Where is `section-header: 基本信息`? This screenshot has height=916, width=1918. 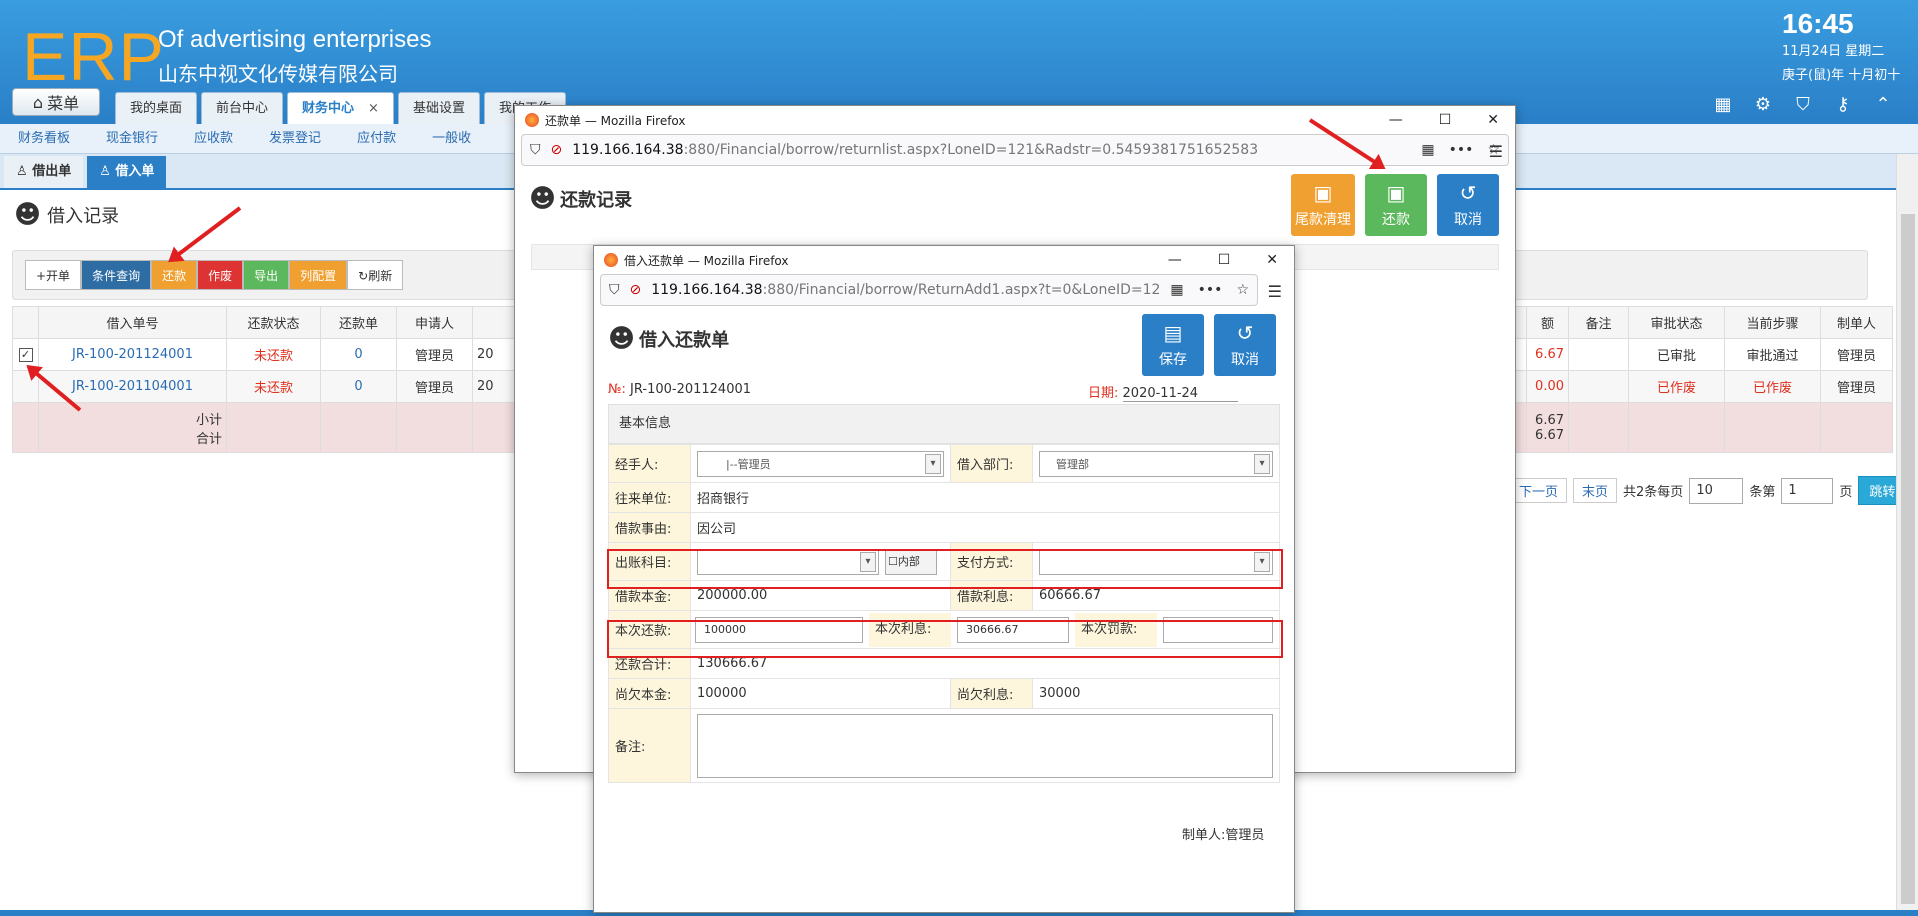 section-header: 基本信息 is located at coordinates (944, 424).